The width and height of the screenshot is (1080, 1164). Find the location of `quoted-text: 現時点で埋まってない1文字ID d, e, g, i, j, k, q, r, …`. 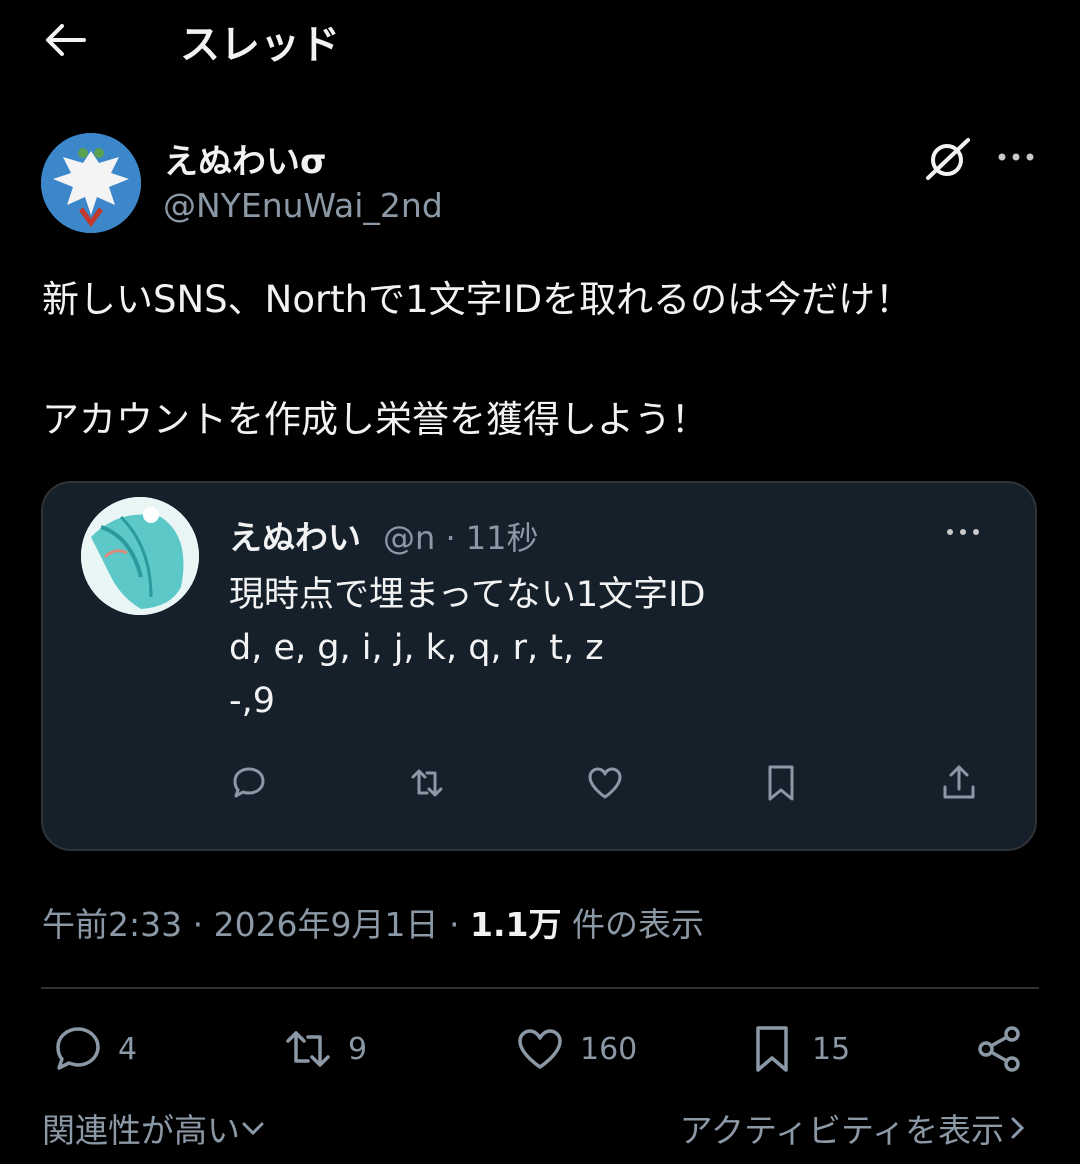

quoted-text: 現時点で埋まってない1文字ID d, e, g, i, j, k, q, r, … is located at coordinates (467, 648).